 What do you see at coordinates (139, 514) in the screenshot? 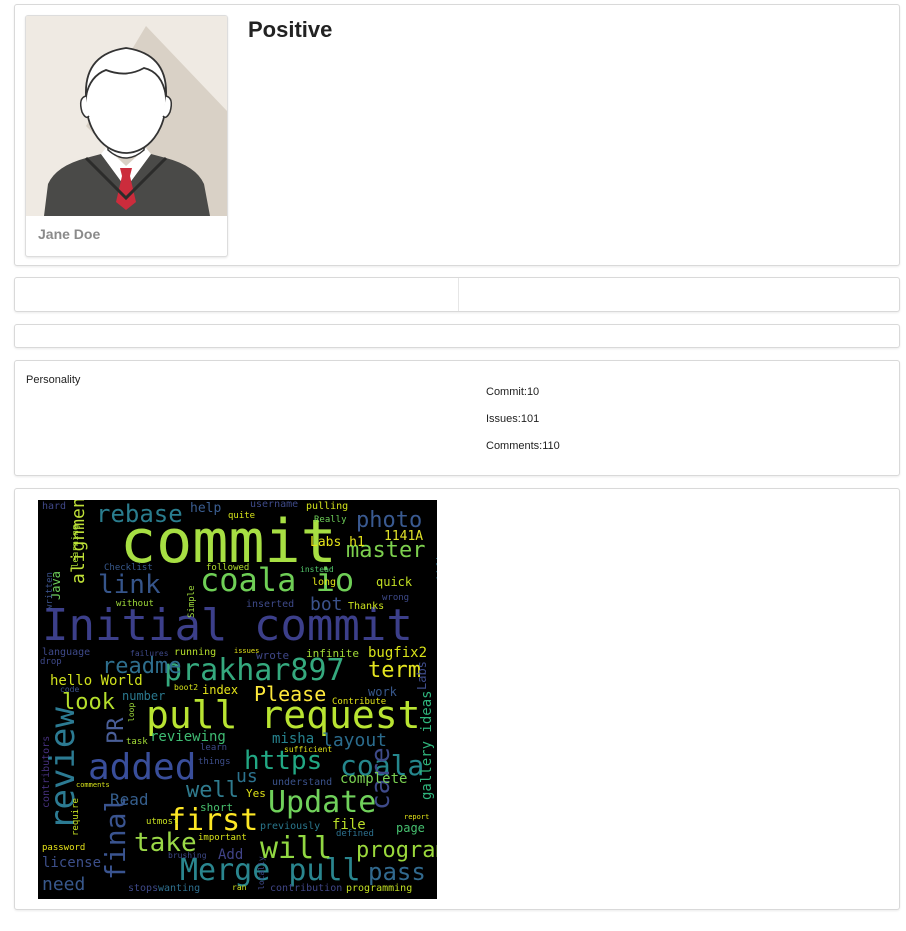
I see `wordcloud-word: rebase` at bounding box center [139, 514].